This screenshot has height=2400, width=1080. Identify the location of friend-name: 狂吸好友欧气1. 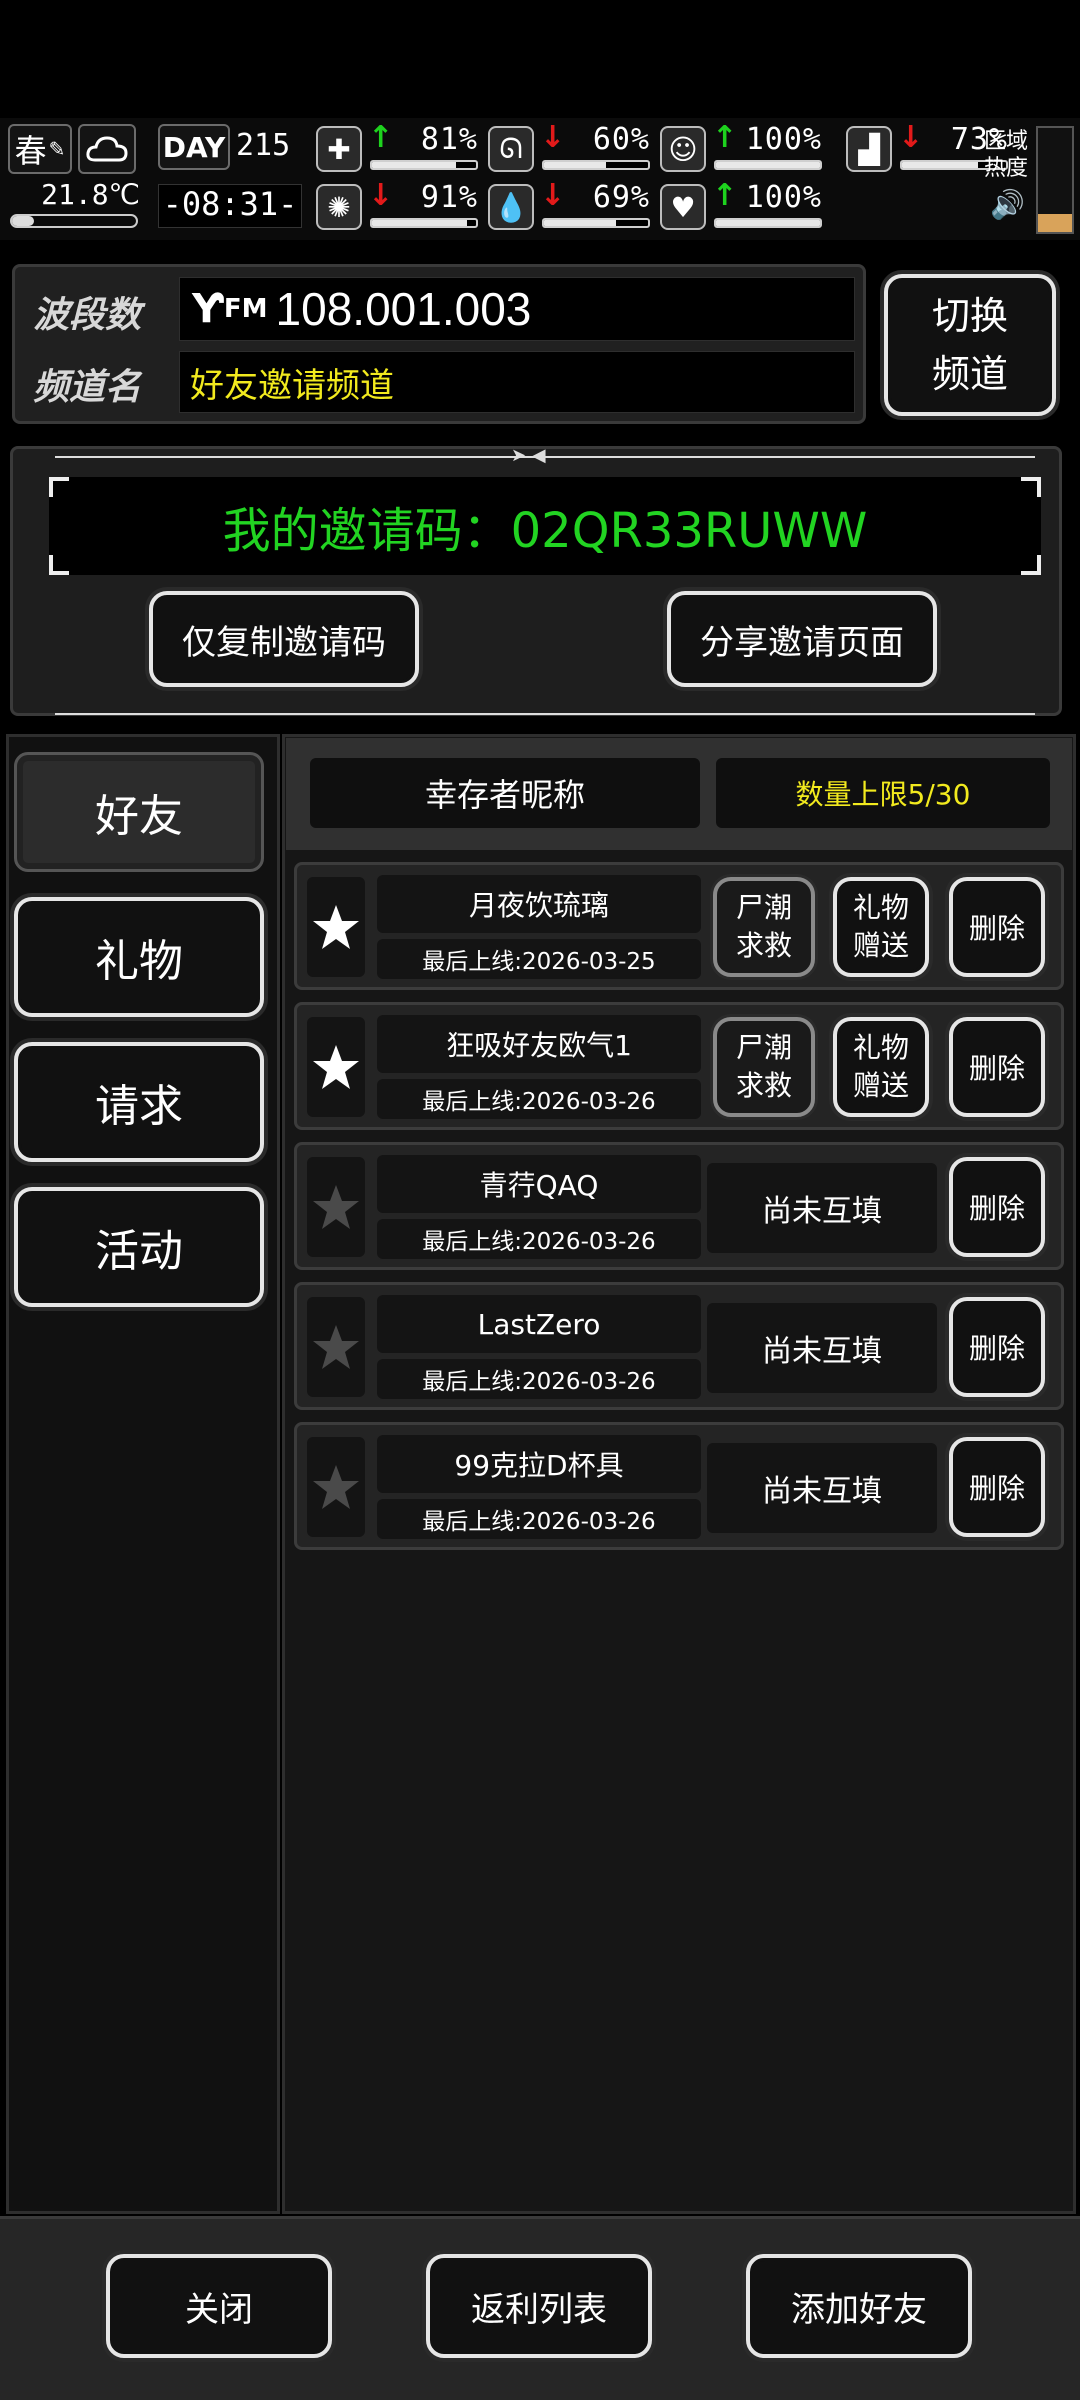
(539, 1044).